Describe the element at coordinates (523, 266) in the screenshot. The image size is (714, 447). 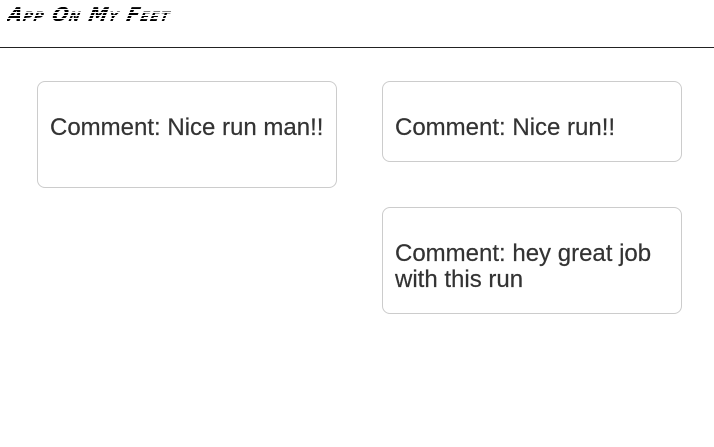
I see `comment-text: Comment: hey great job with this run` at that location.